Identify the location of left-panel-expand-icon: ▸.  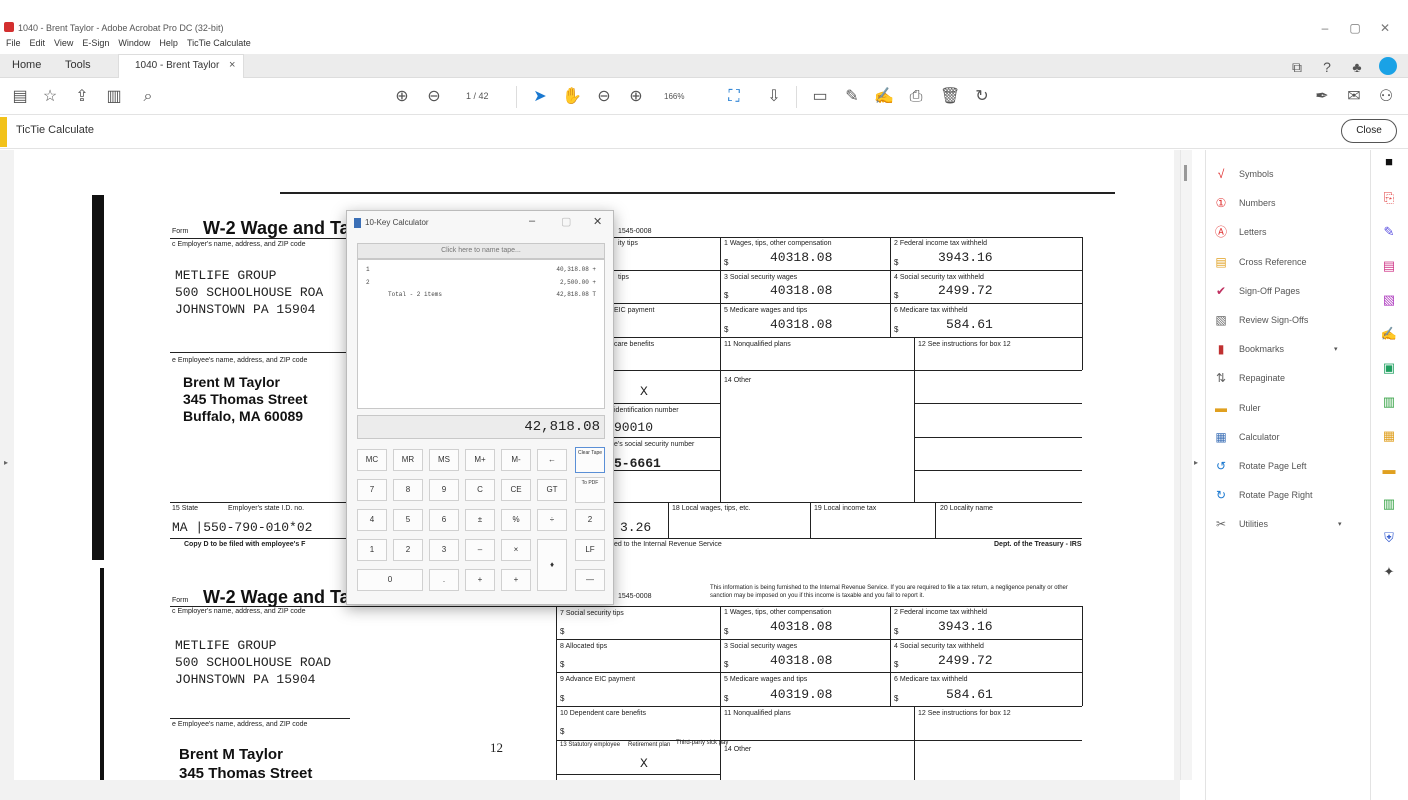
(6, 462).